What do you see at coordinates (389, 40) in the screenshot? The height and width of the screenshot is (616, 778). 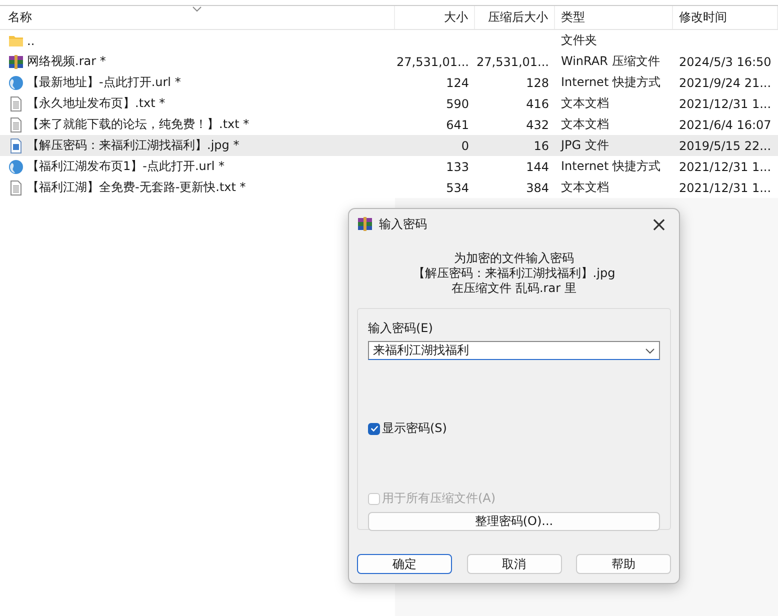 I see `file-row: .. 文件夹` at bounding box center [389, 40].